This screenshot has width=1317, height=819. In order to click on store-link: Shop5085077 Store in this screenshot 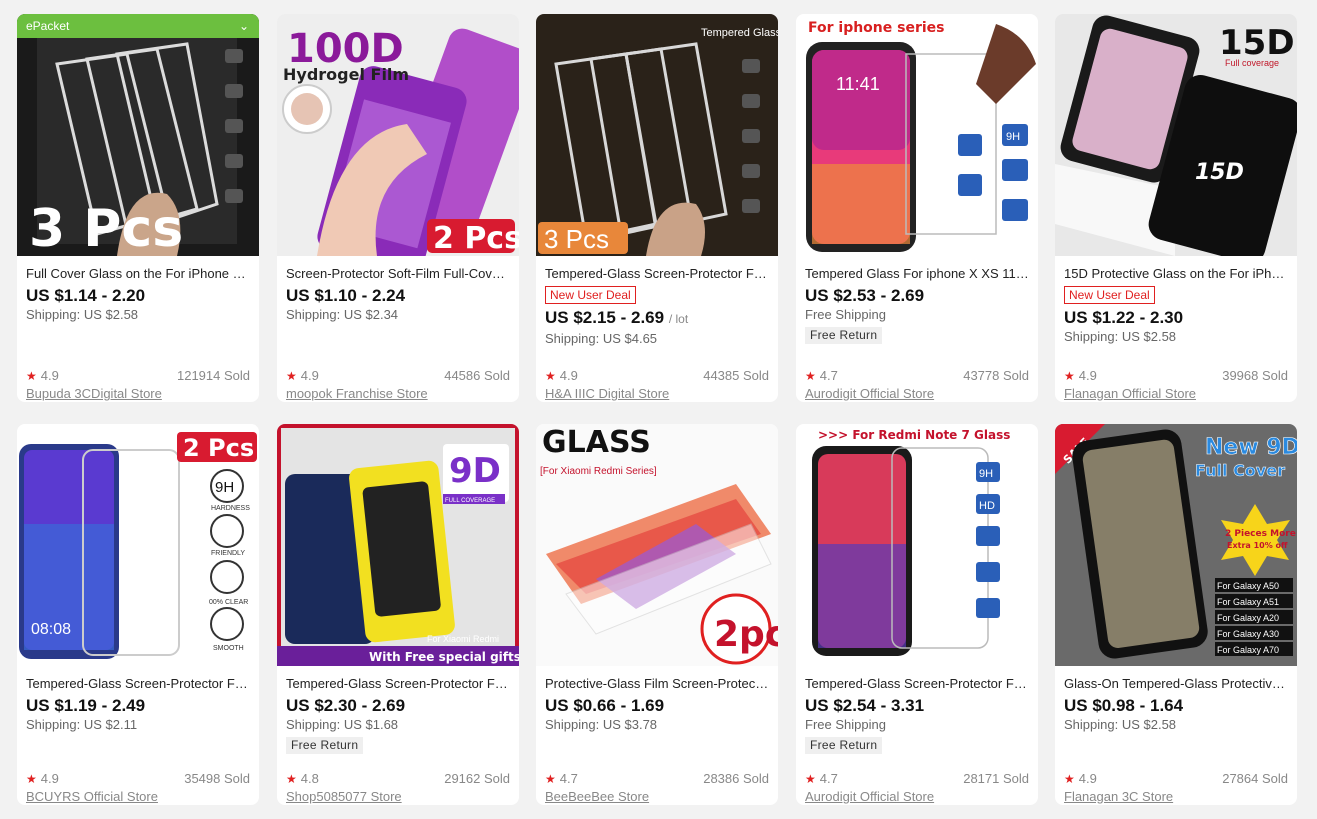, I will do `click(398, 797)`.